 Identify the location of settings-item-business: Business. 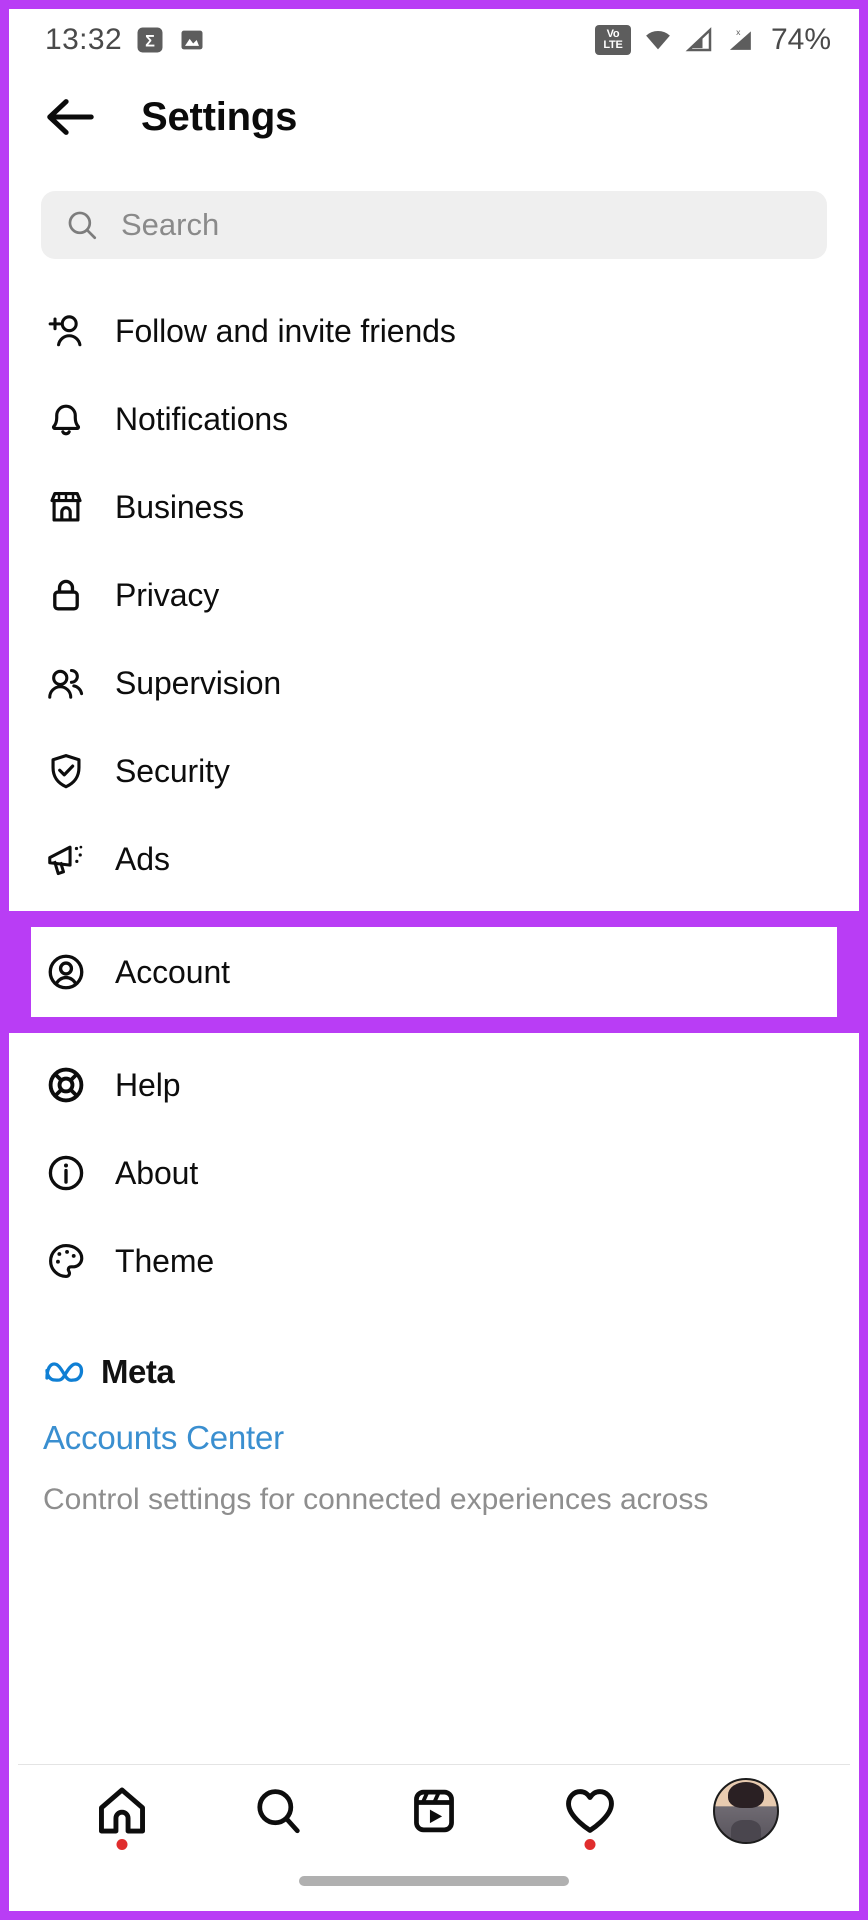
(434, 507).